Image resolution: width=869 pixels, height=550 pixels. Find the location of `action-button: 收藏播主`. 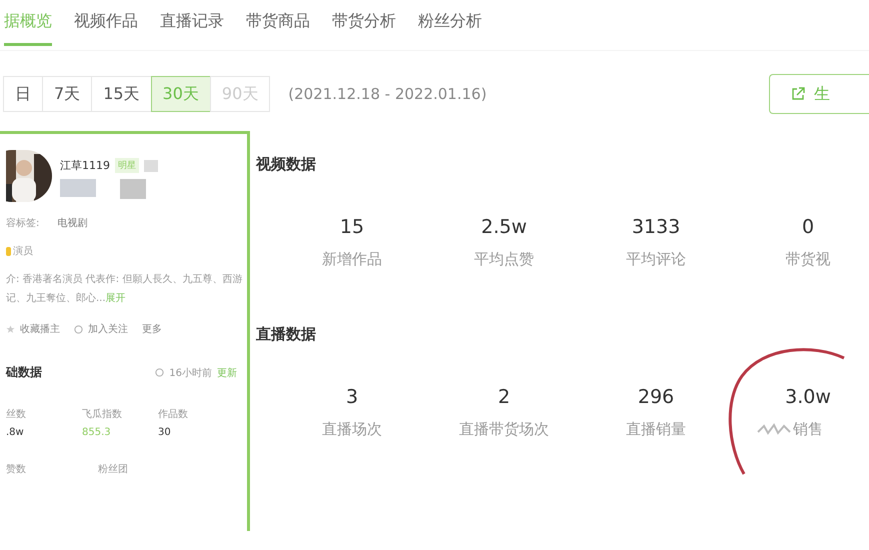

action-button: 收藏播主 is located at coordinates (33, 329).